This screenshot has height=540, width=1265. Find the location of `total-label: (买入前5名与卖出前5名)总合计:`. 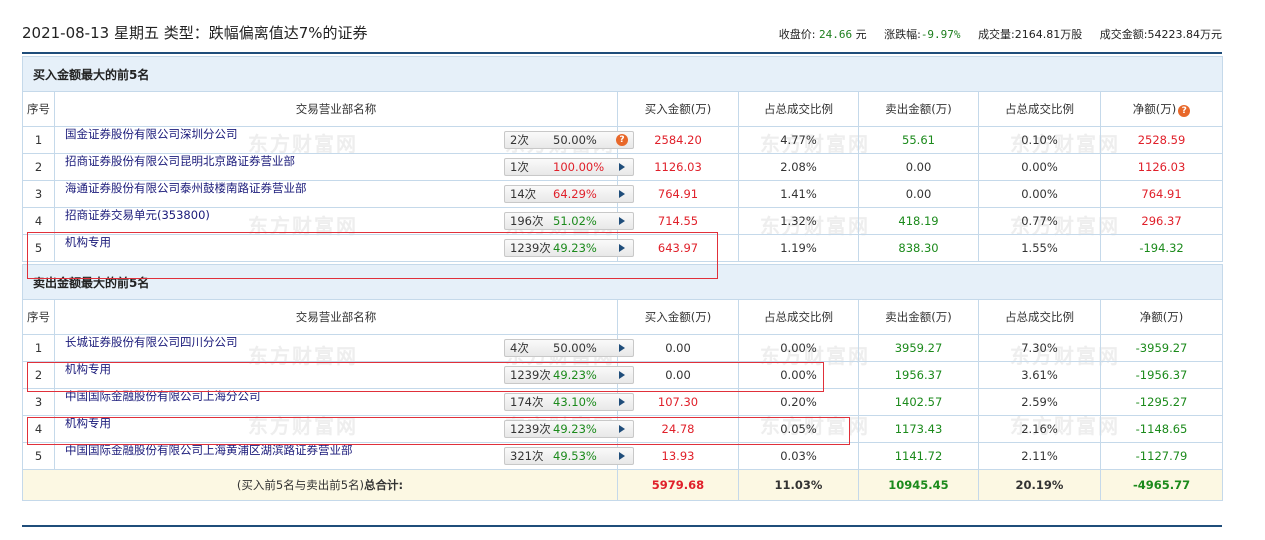

total-label: (买入前5名与卖出前5名)总合计: is located at coordinates (320, 485).